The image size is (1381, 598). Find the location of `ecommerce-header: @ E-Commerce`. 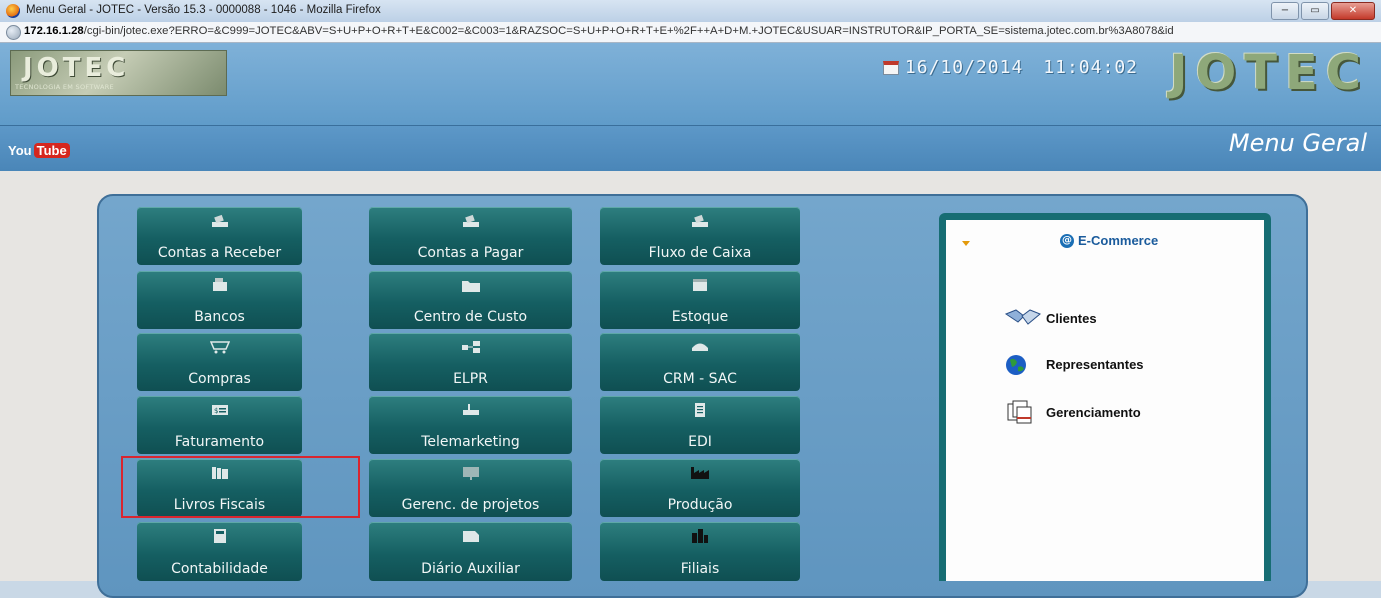

ecommerce-header: @ E-Commerce is located at coordinates (1109, 240).